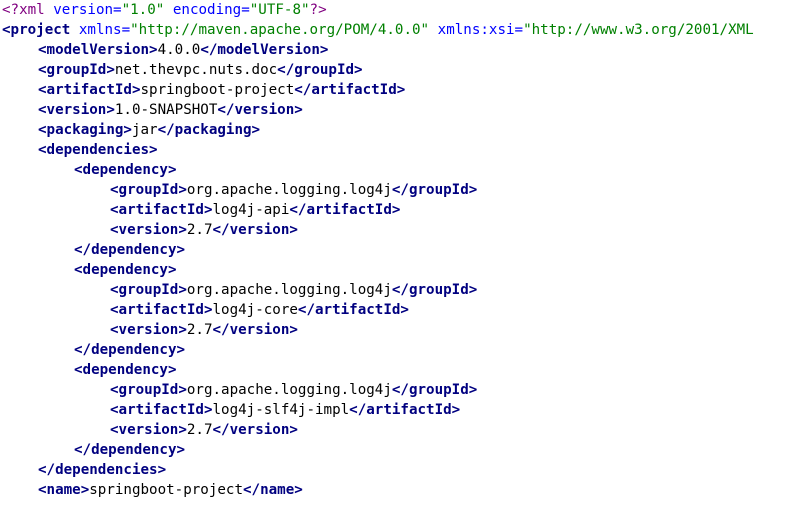 This screenshot has width=788, height=518. I want to click on processing-instruction: <?xml, so click(28, 10).